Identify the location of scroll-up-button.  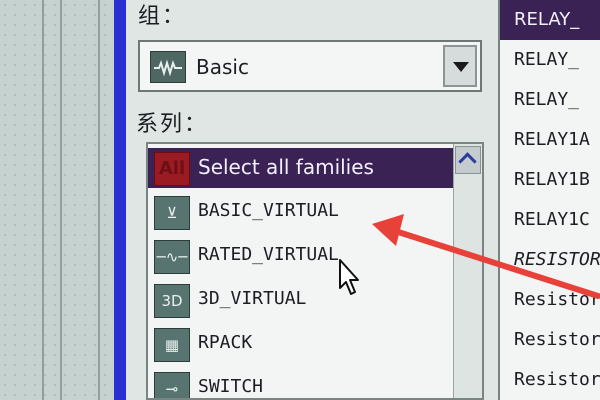
(468, 160).